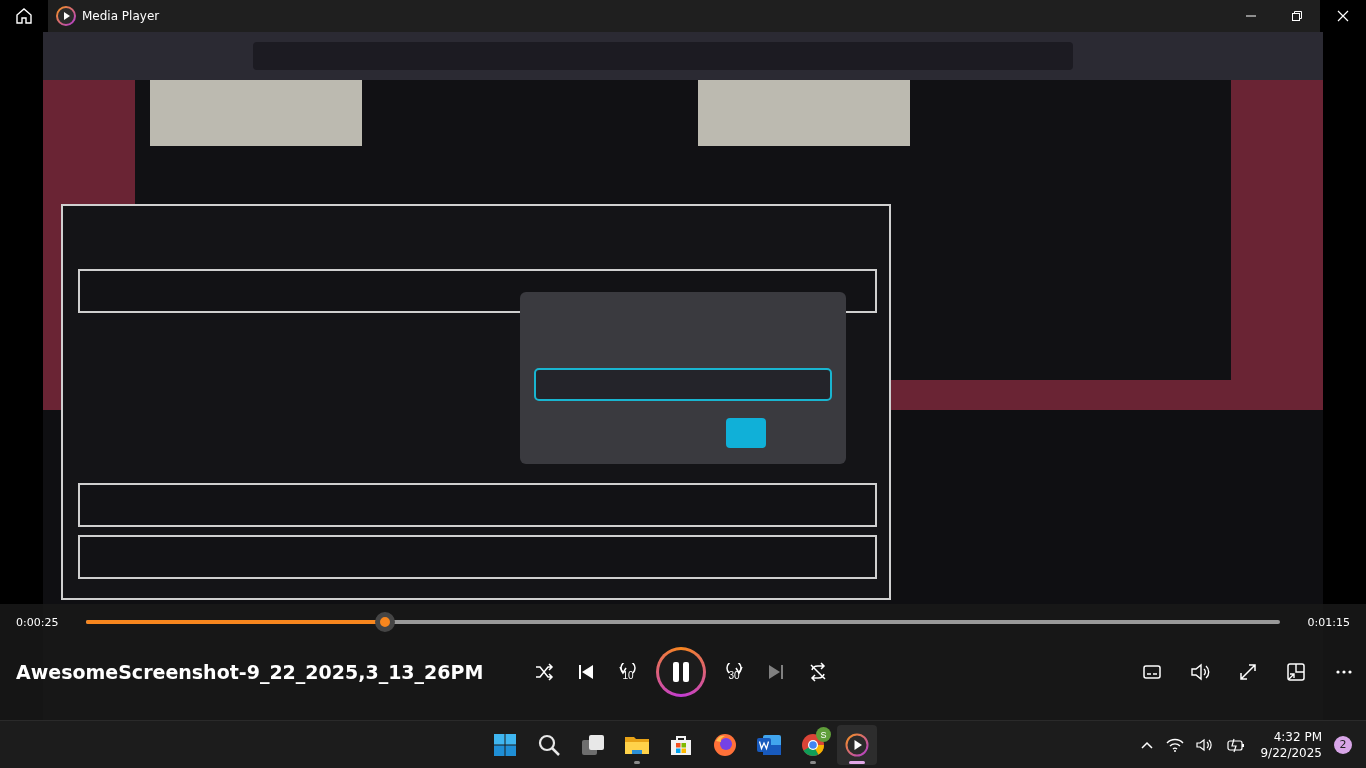 This screenshot has height=768, width=1366. Describe the element at coordinates (66, 16) in the screenshot. I see `app-logo-icon` at that location.